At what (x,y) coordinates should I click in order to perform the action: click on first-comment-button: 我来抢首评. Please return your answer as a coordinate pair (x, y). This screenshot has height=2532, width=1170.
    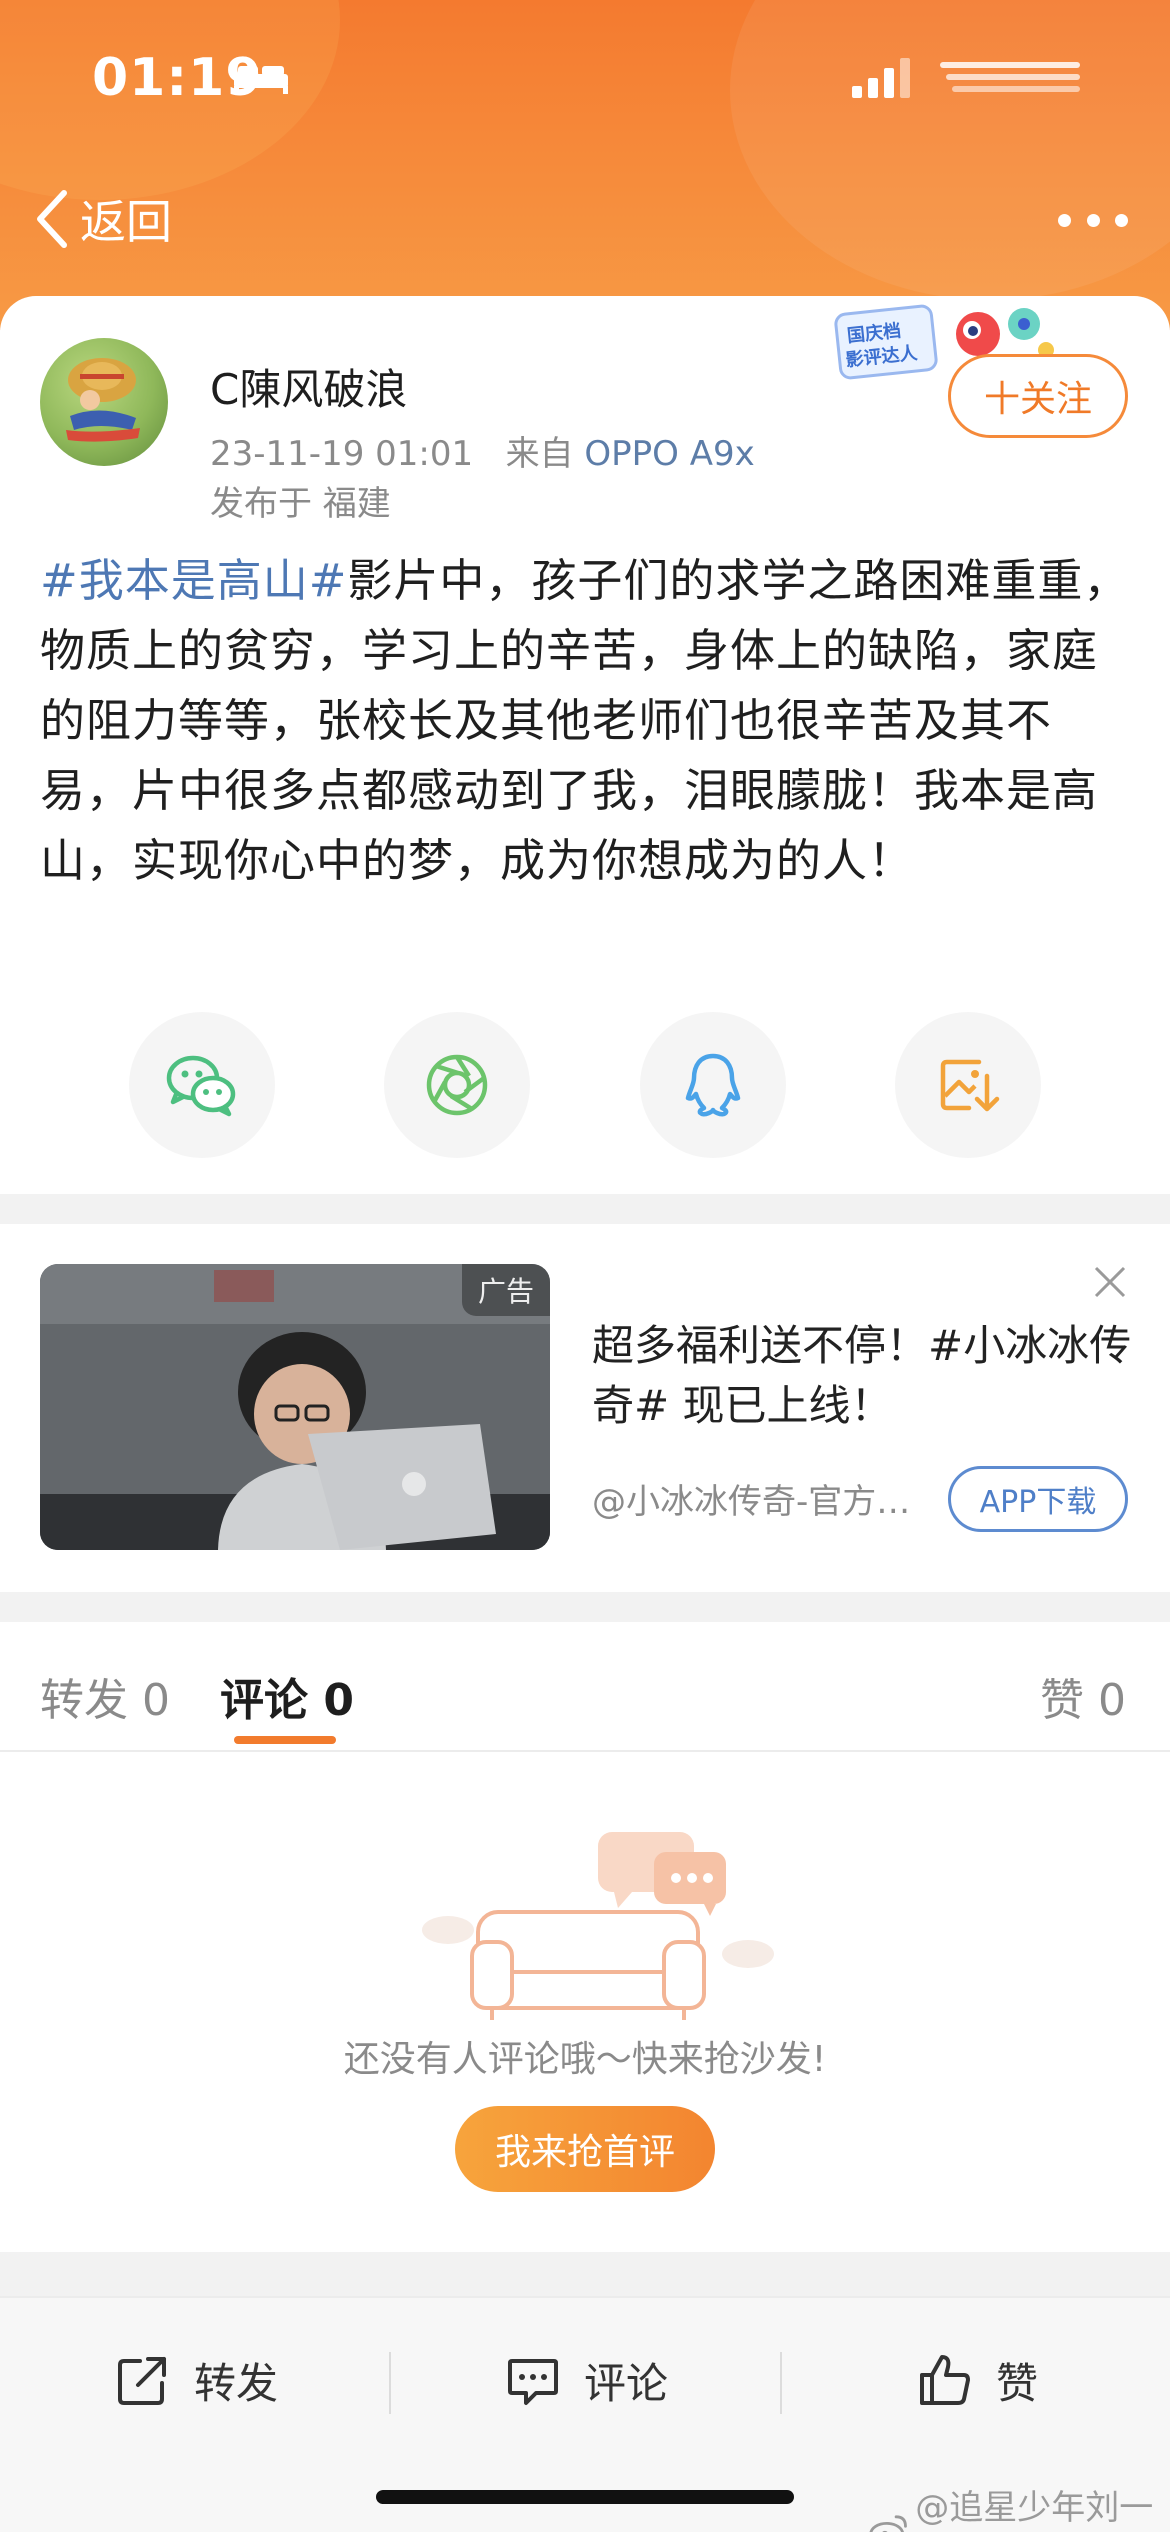
    Looking at the image, I should click on (585, 2149).